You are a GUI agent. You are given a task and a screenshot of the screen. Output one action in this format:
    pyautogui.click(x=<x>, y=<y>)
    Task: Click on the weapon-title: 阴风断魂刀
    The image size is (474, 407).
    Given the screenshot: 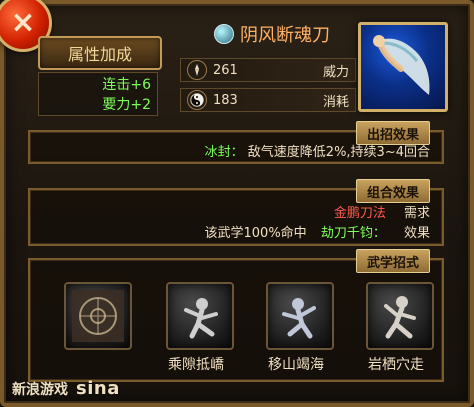 What is the action you would take?
    pyautogui.click(x=284, y=34)
    